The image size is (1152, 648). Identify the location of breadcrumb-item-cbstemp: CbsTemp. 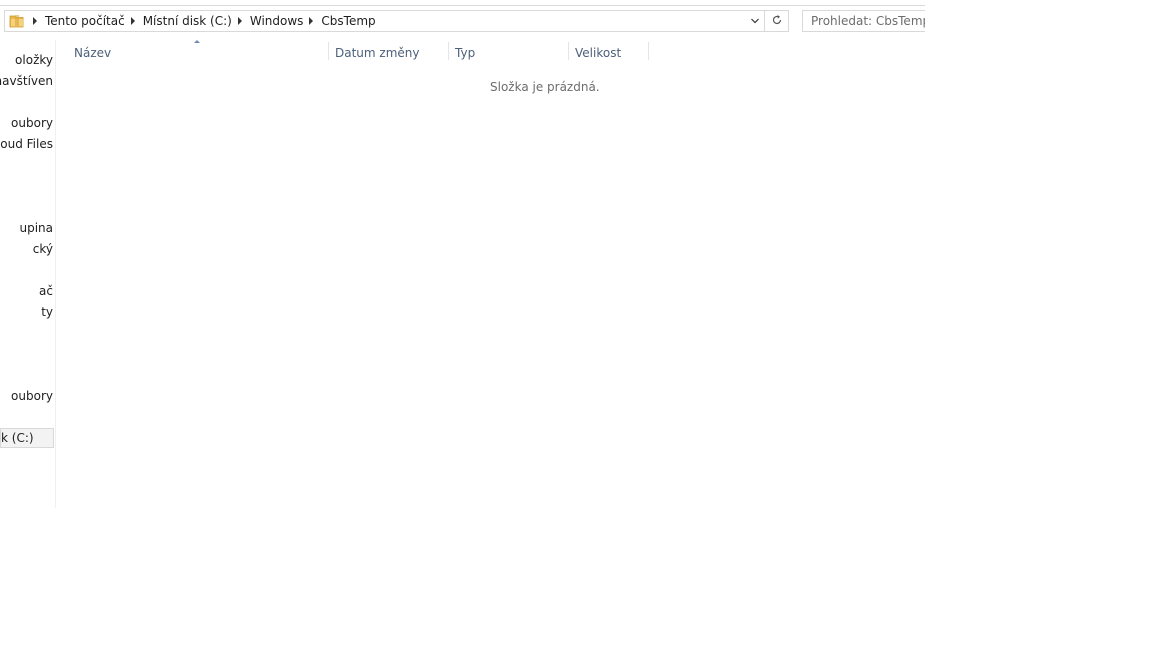
(348, 21).